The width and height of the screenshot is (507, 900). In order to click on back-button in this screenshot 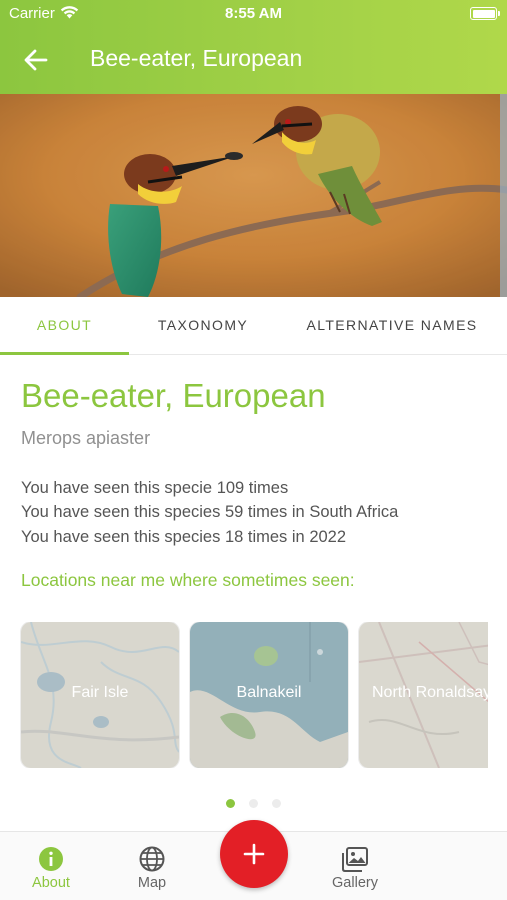, I will do `click(35, 61)`.